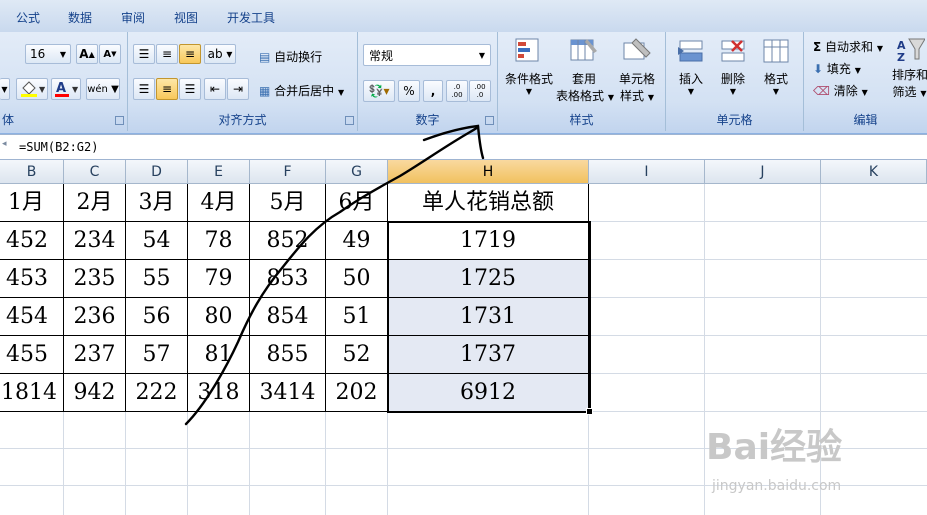 This screenshot has width=927, height=515. I want to click on baidu-watermark-url: jingyan.baidu.com, so click(777, 486).